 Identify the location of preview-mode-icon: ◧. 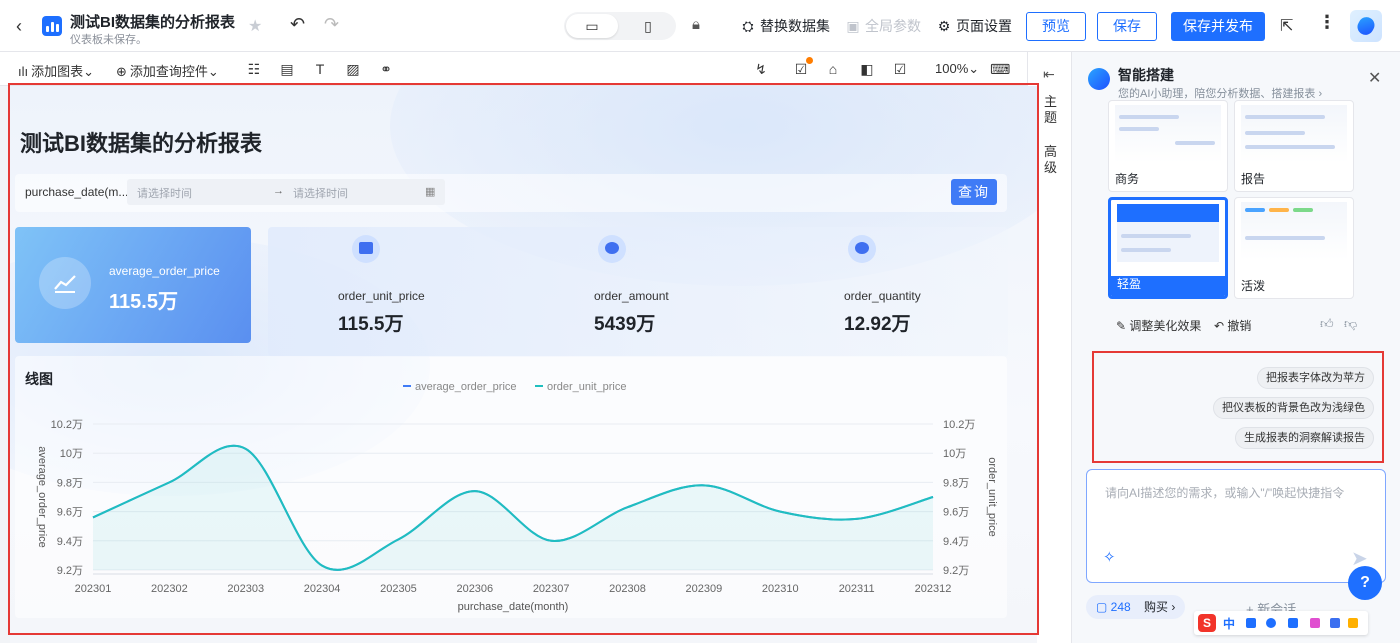
(867, 69).